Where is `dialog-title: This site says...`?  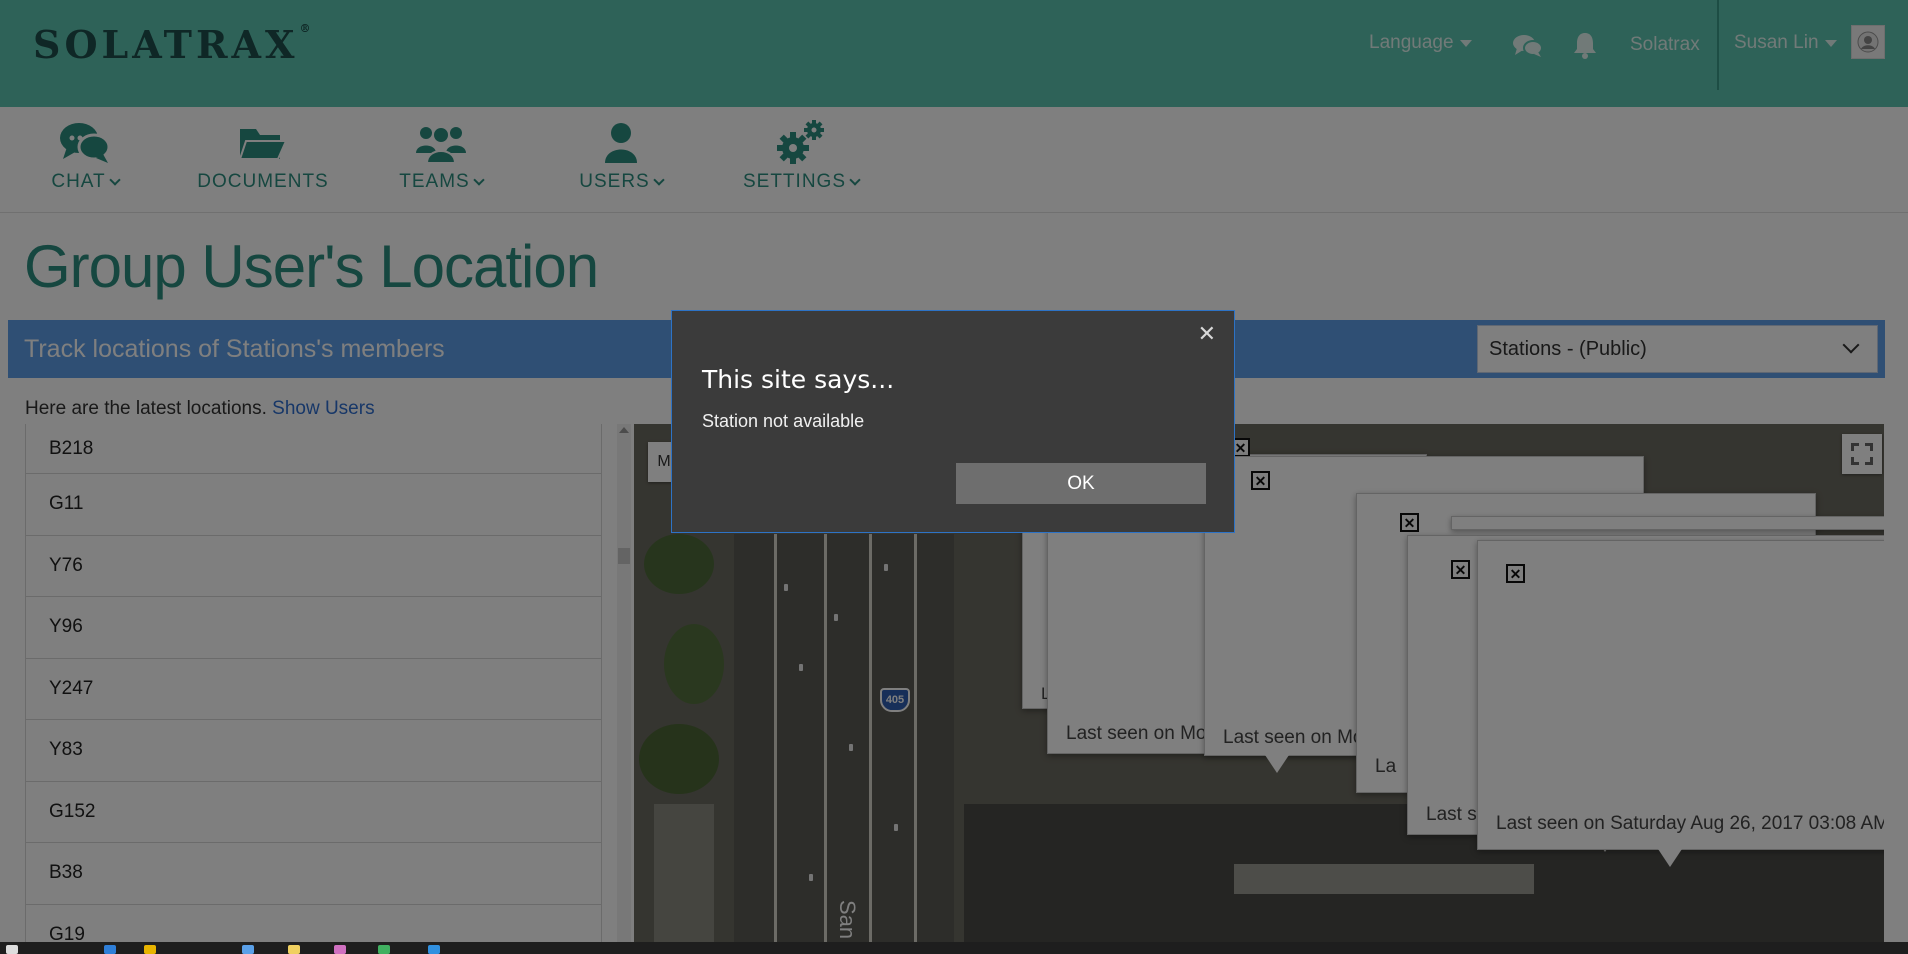
dialog-title: This site says... is located at coordinates (798, 379).